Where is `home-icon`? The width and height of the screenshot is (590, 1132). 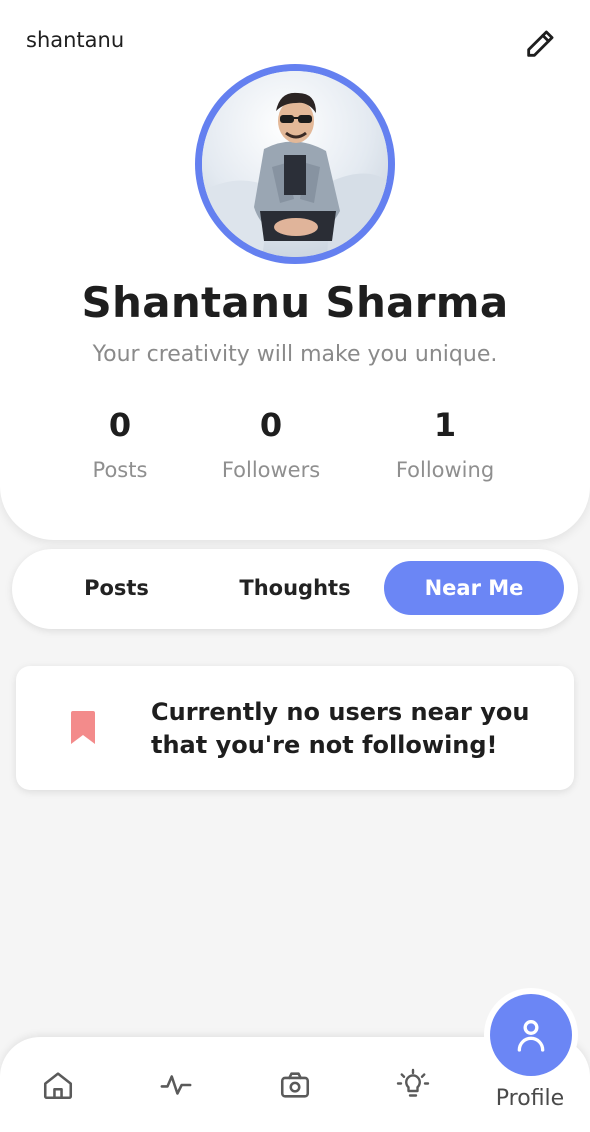
home-icon is located at coordinates (58, 1086).